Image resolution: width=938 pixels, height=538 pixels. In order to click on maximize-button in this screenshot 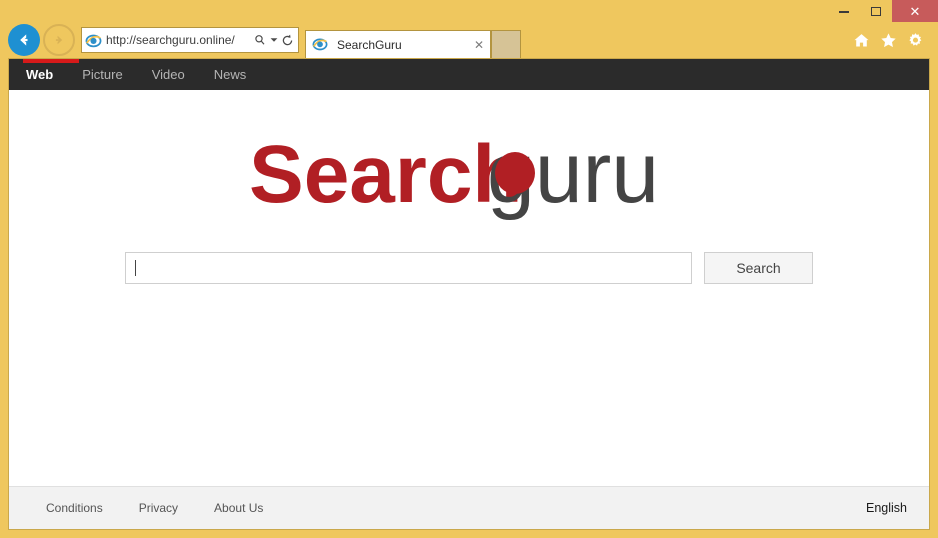, I will do `click(876, 11)`.